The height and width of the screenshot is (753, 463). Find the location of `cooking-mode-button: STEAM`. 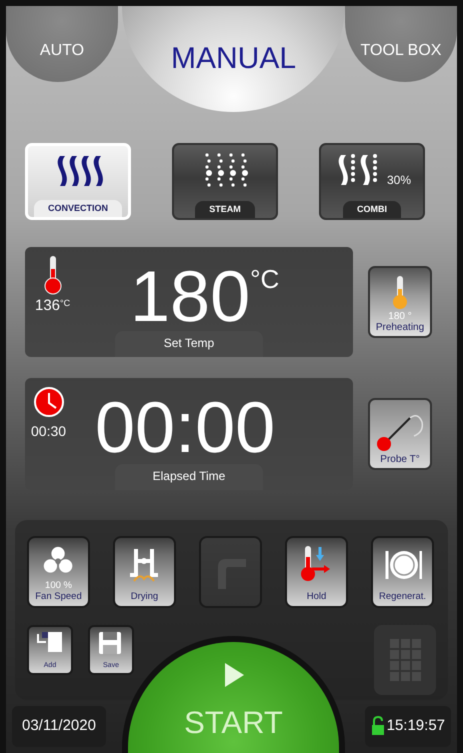

cooking-mode-button: STEAM is located at coordinates (225, 181).